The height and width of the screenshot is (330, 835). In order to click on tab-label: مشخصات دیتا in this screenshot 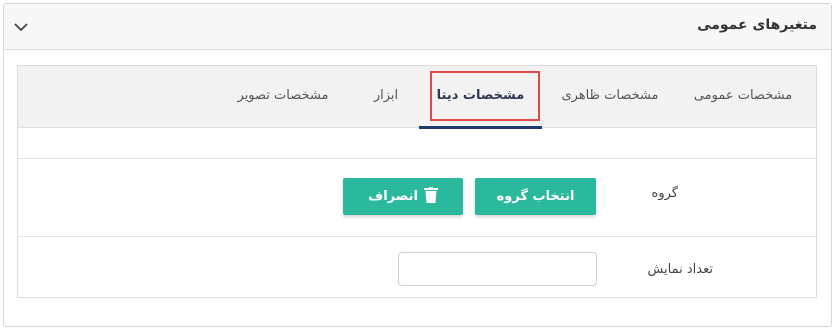, I will do `click(480, 95)`.